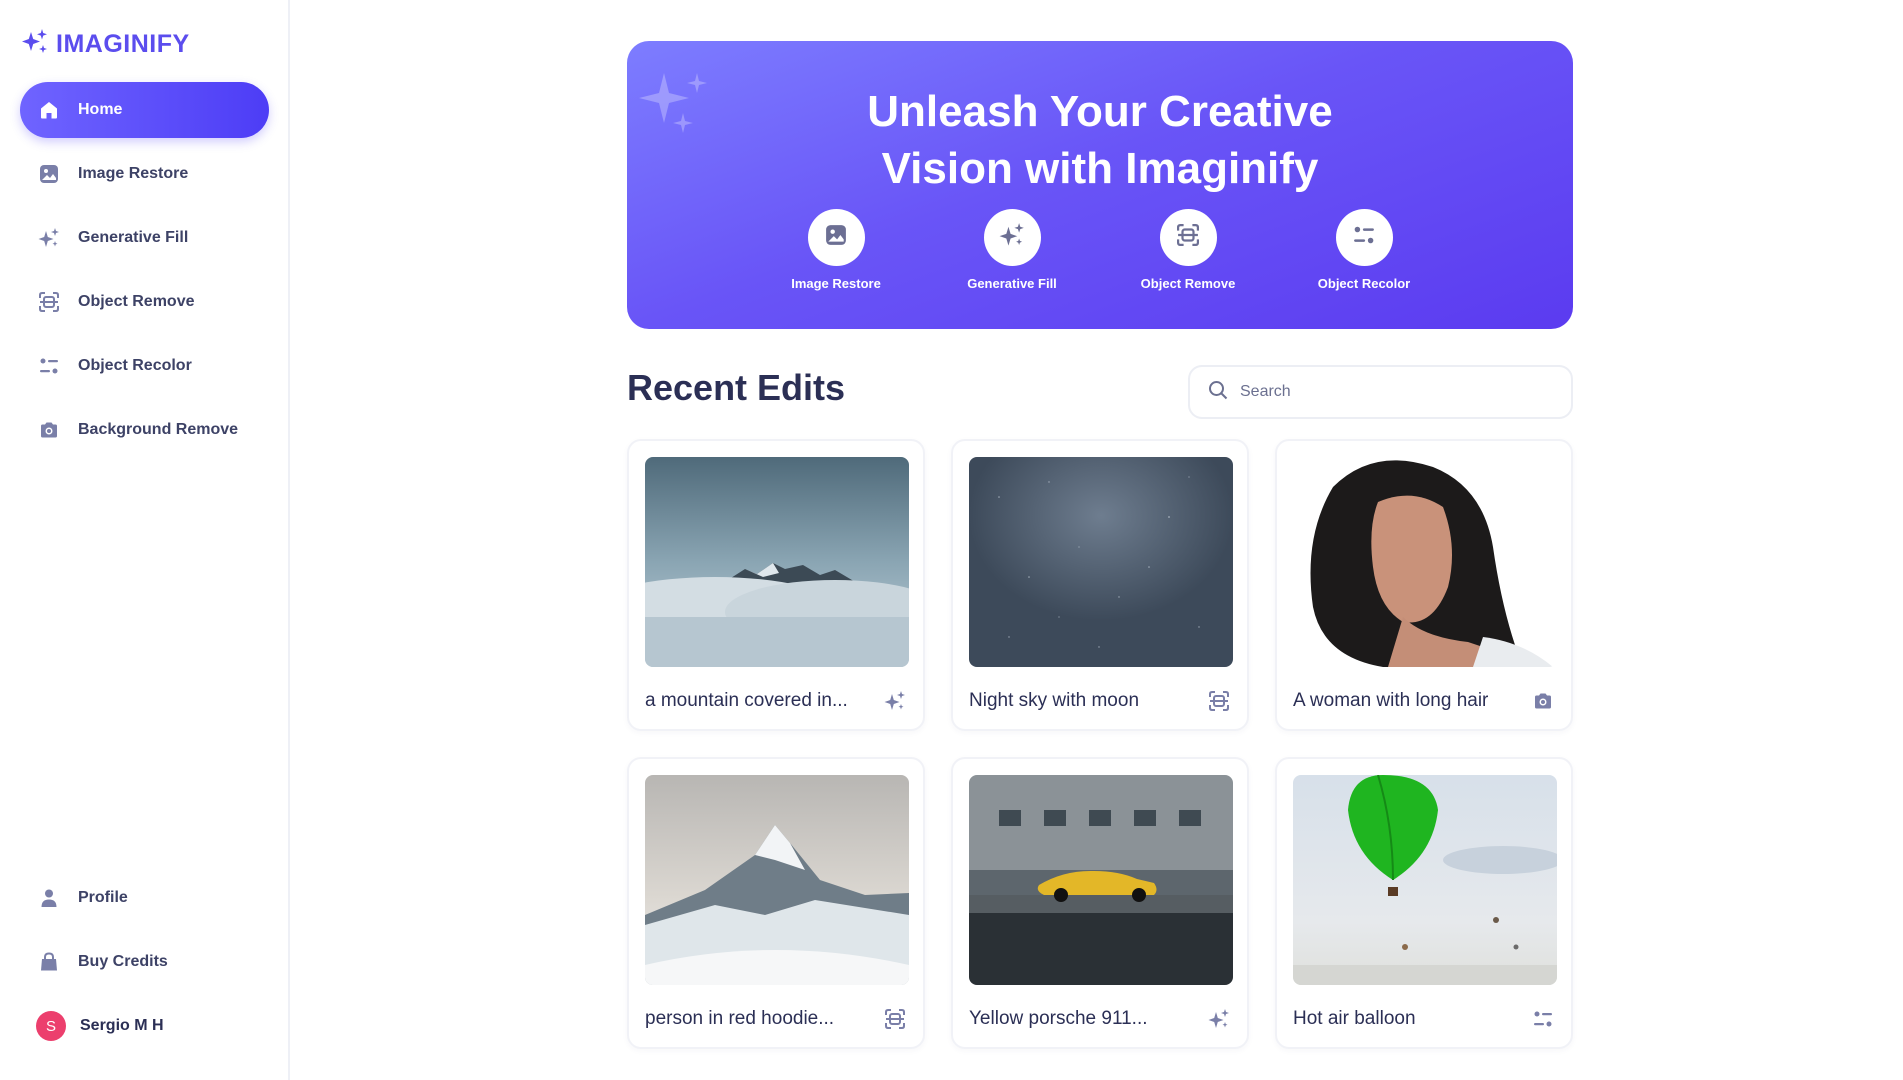 This screenshot has height=1080, width=1903. I want to click on search-input, so click(1400, 392).